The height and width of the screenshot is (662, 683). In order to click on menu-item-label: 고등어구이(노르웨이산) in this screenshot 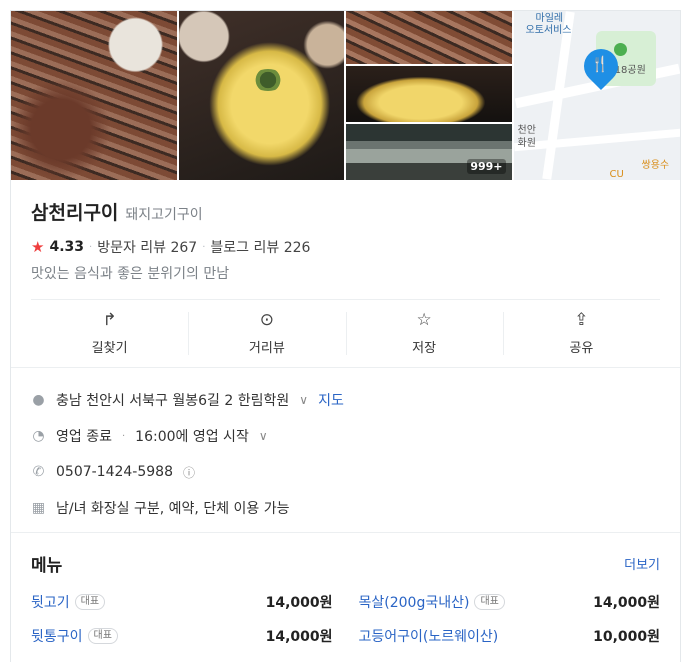, I will do `click(428, 637)`.